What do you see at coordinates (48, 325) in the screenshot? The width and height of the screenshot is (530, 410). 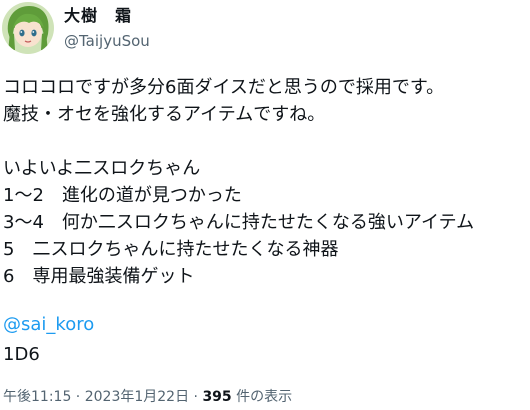 I see `mention-link: @sai_koro` at bounding box center [48, 325].